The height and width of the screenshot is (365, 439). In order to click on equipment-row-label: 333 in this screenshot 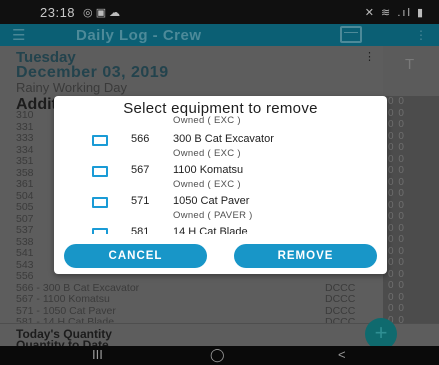, I will do `click(25, 138)`.